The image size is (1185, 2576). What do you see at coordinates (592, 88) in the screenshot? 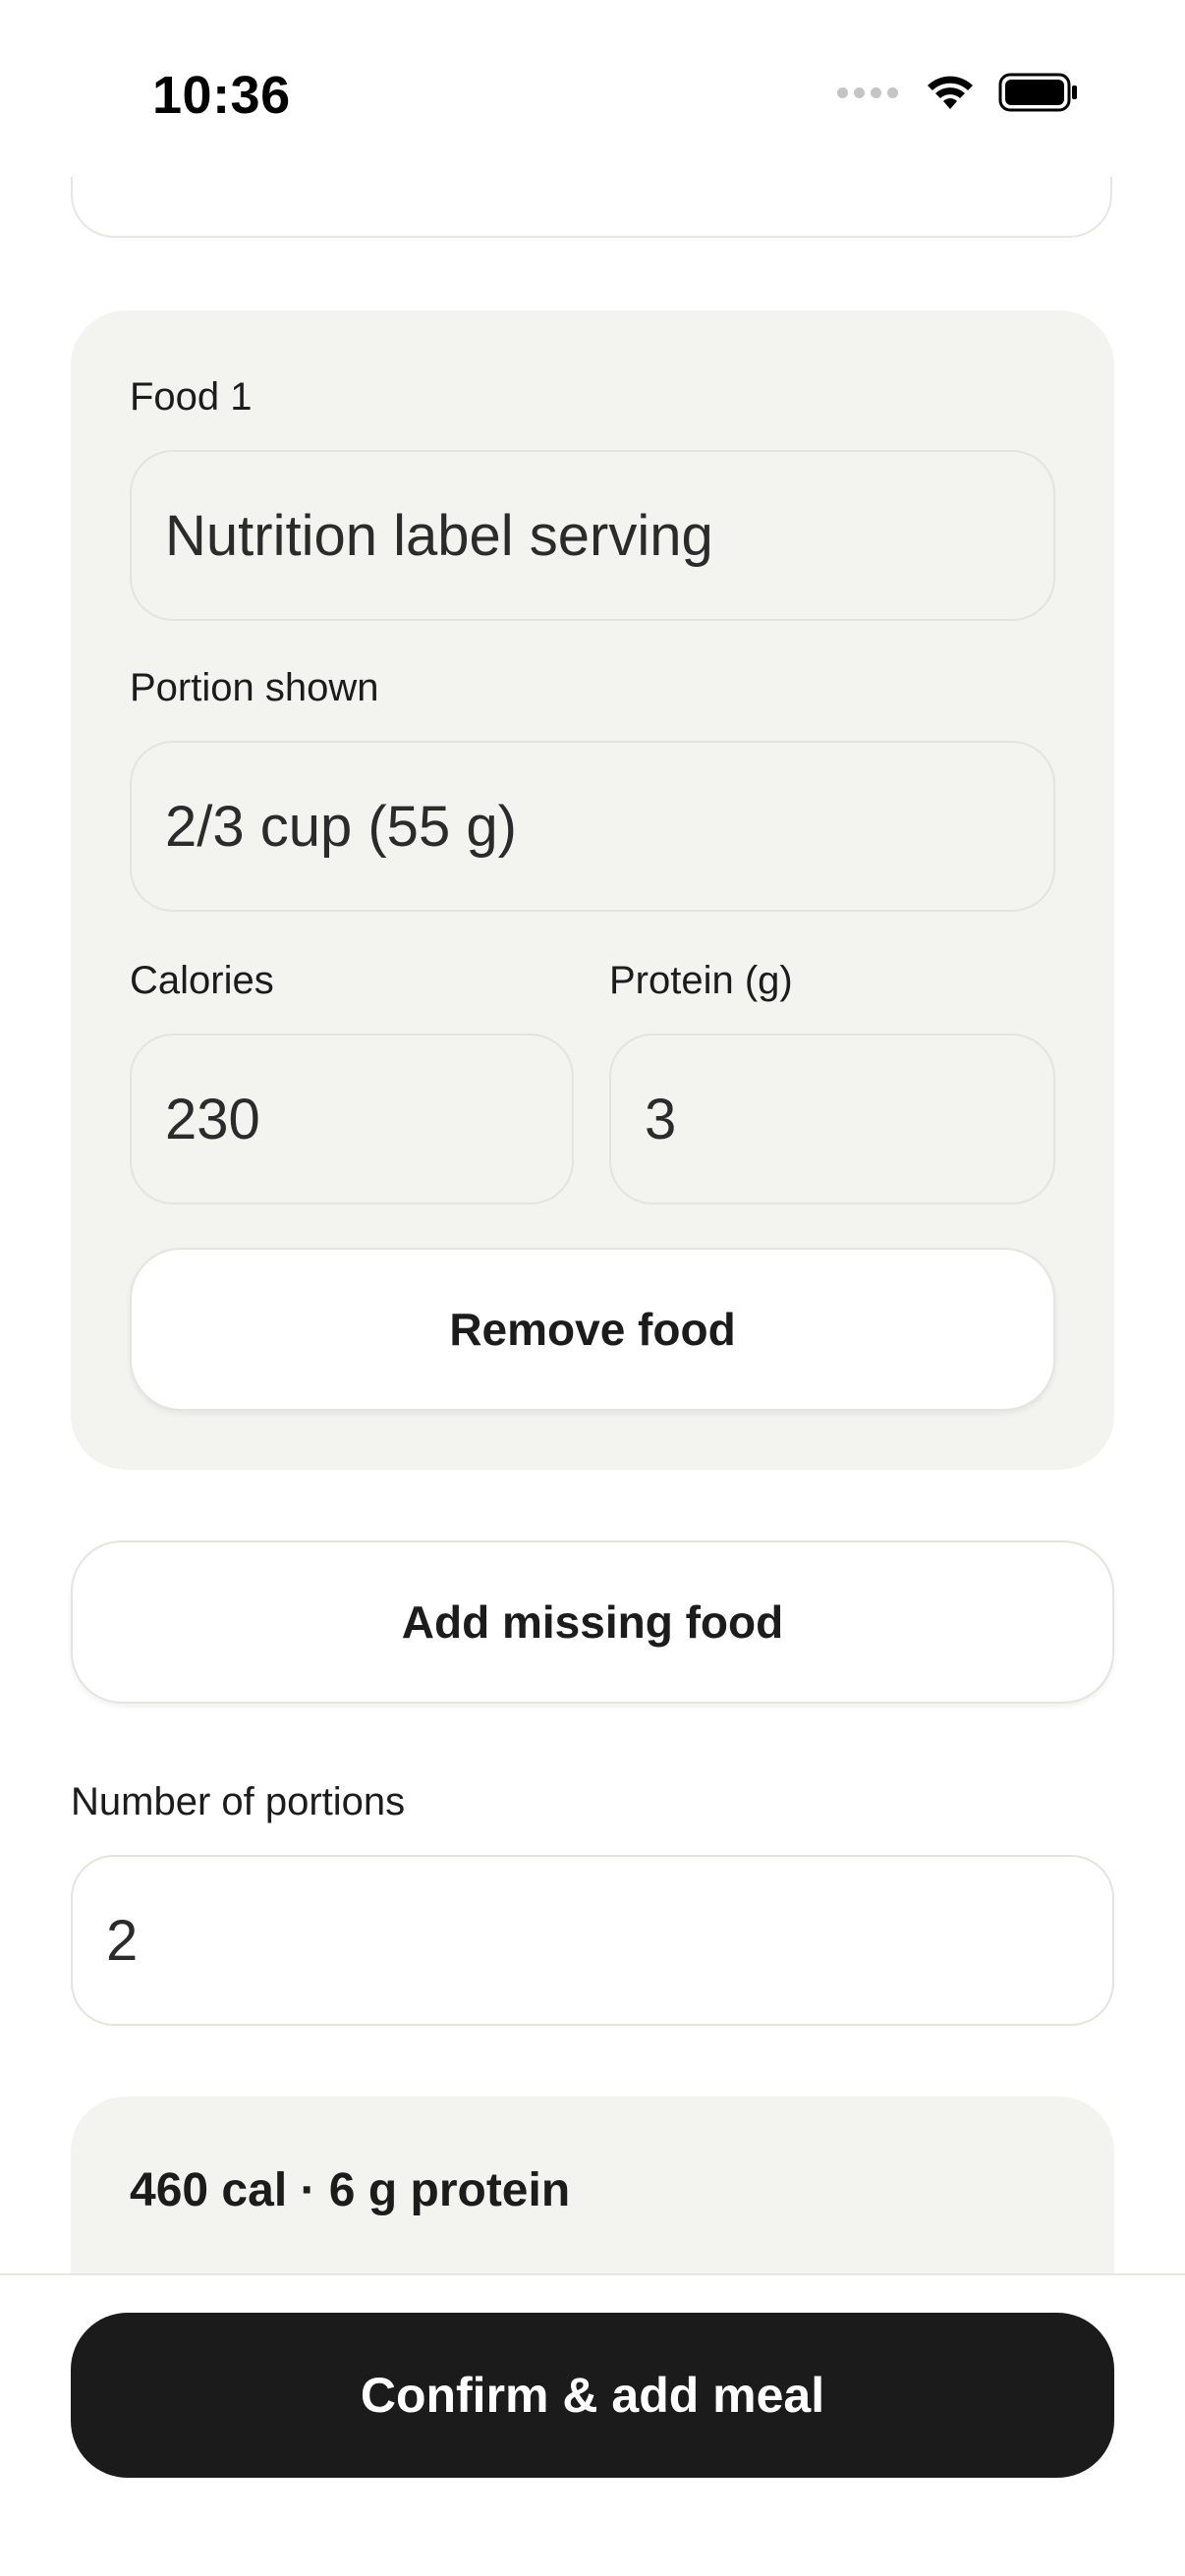
I see `status-bar: 10:36` at bounding box center [592, 88].